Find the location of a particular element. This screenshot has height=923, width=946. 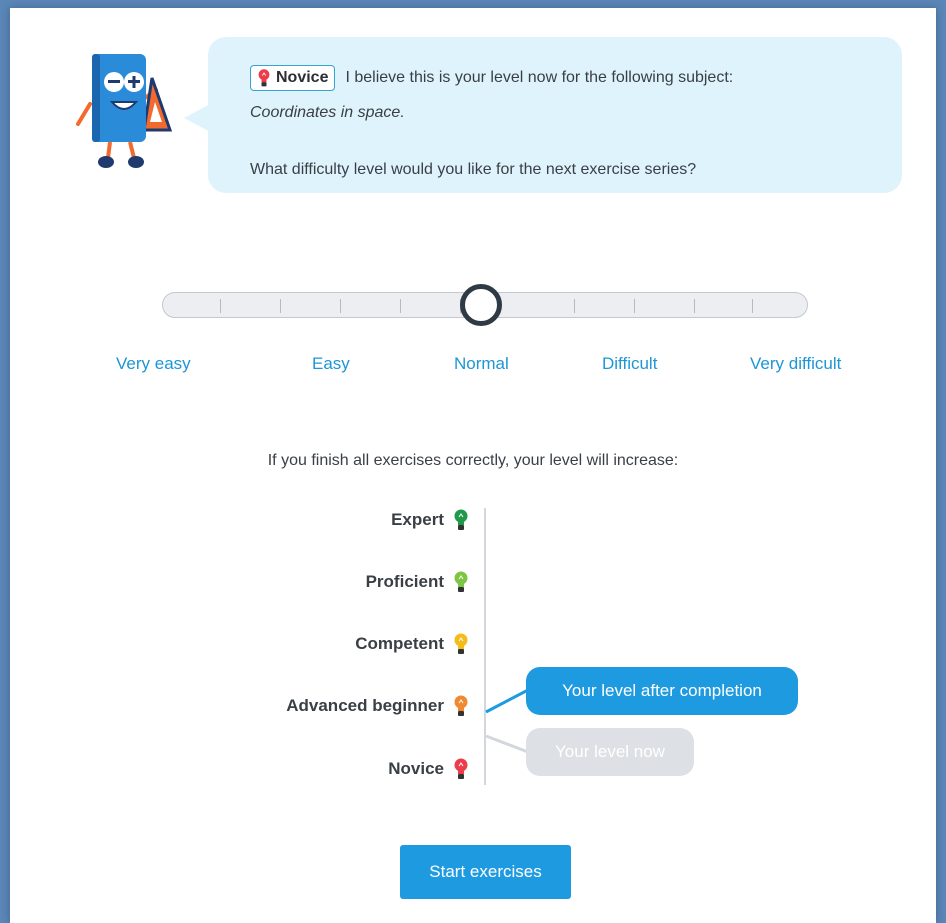

level-name: Novice is located at coordinates (416, 768).